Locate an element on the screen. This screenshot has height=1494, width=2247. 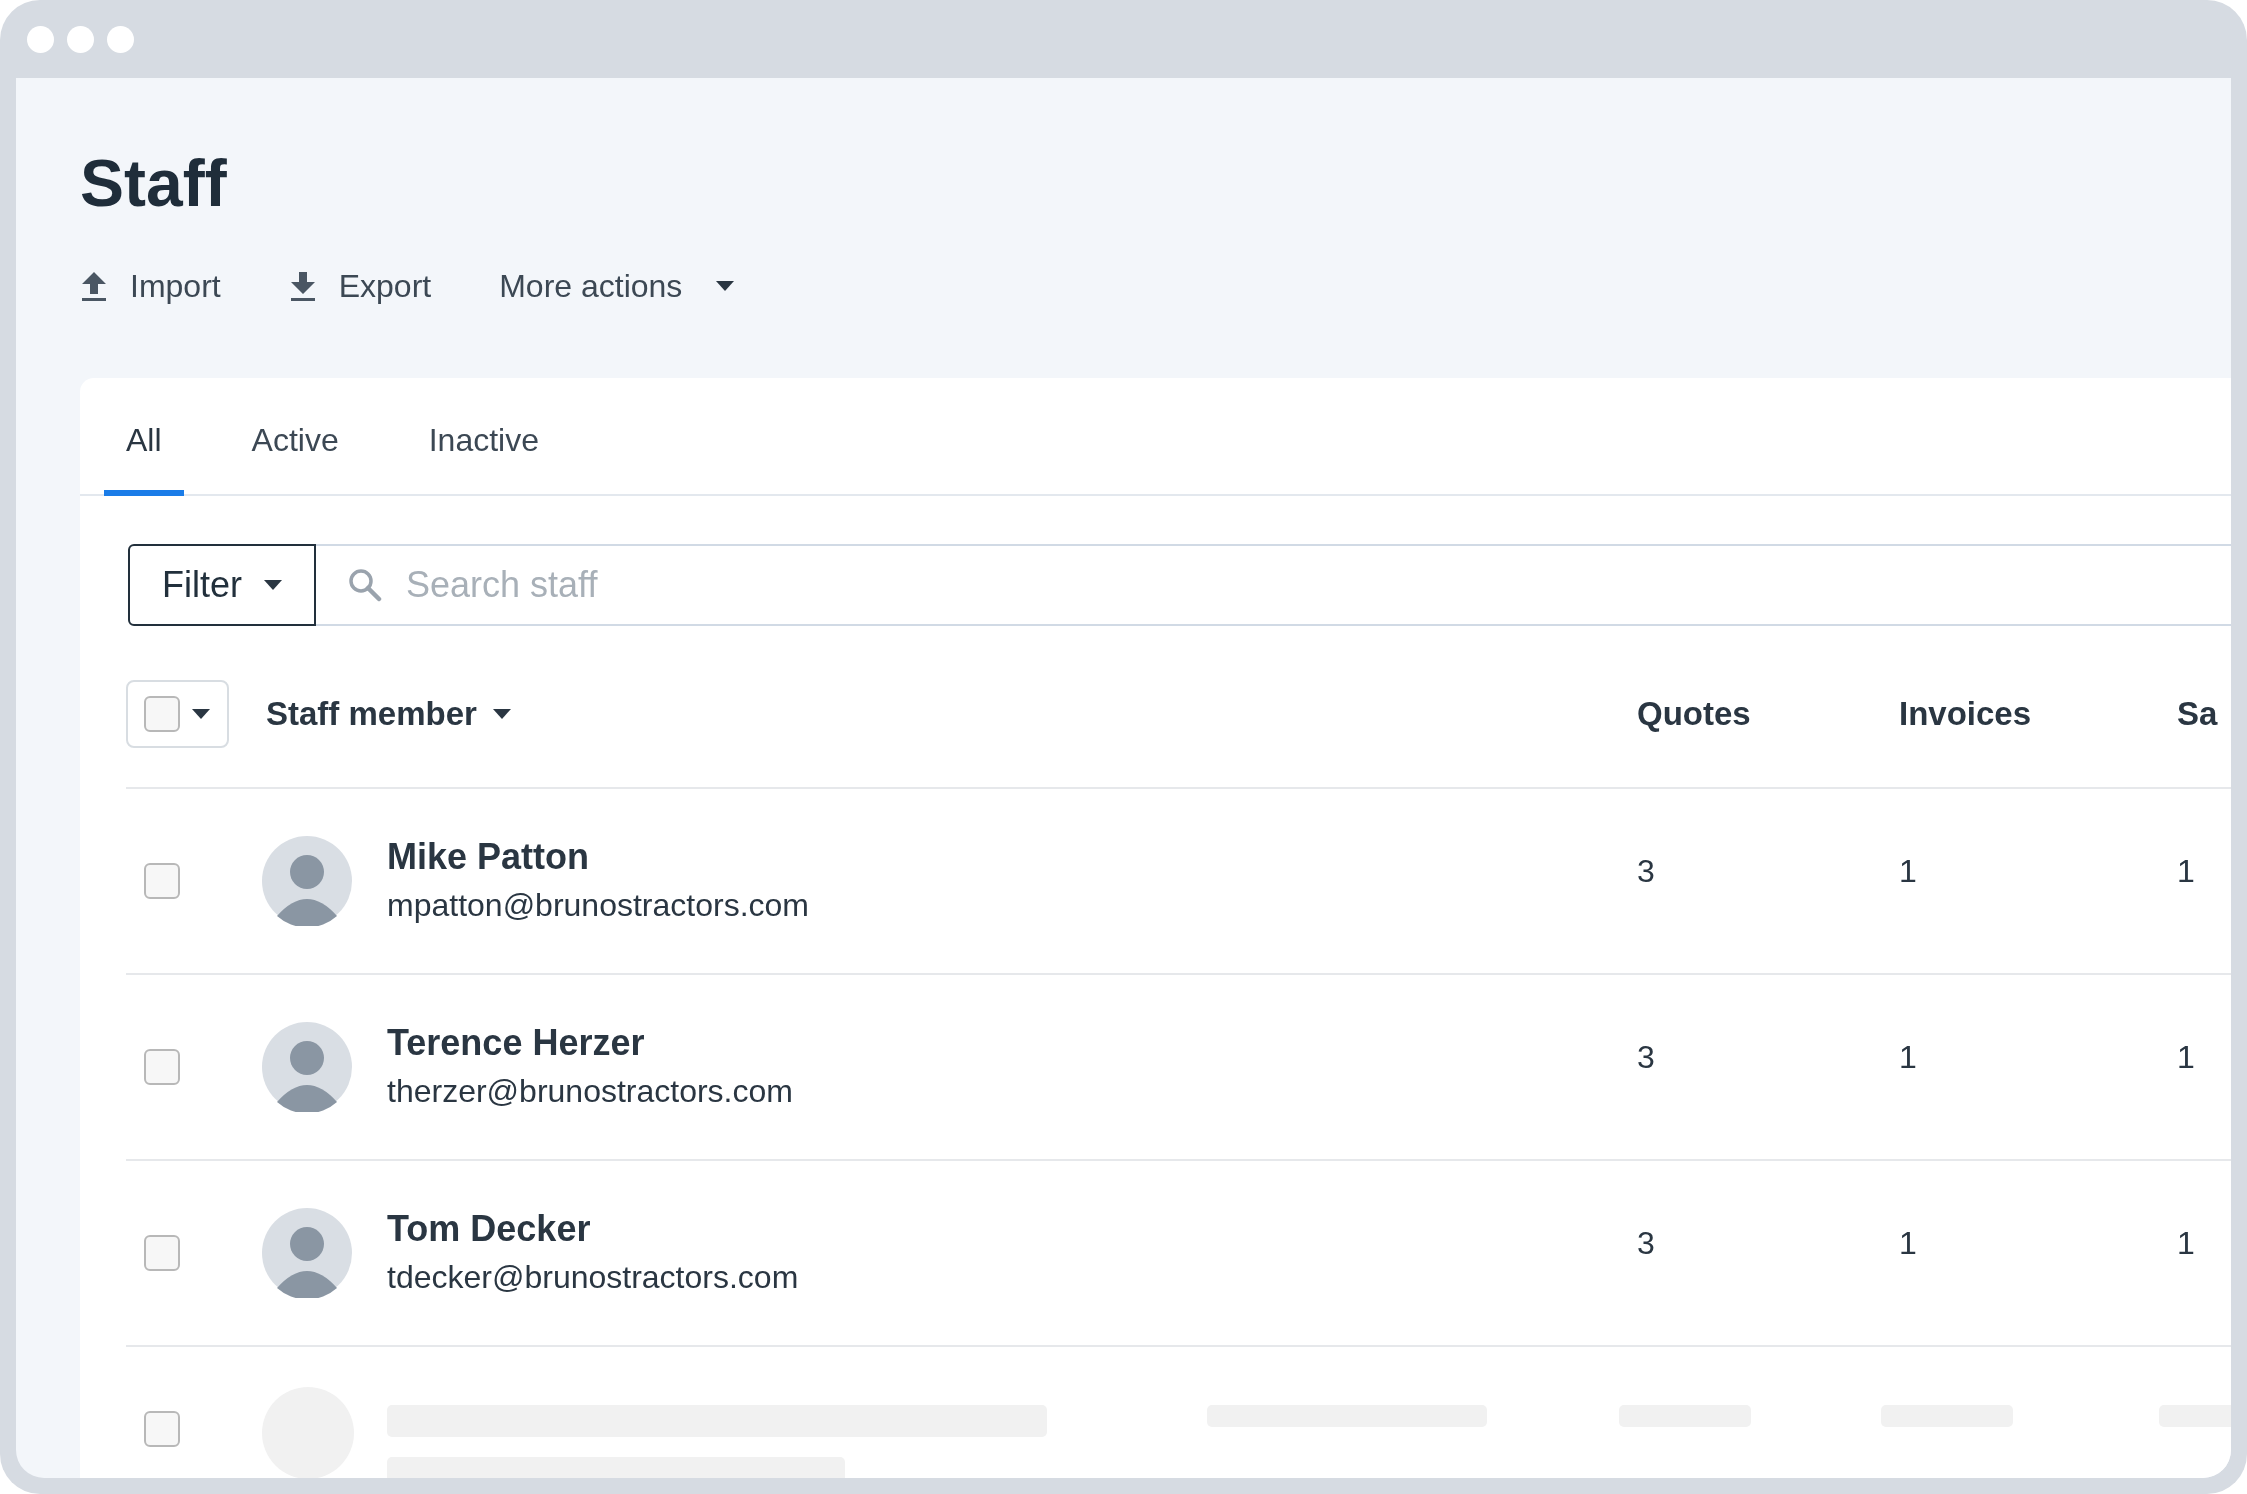
column-header: Quotes is located at coordinates (1694, 714).